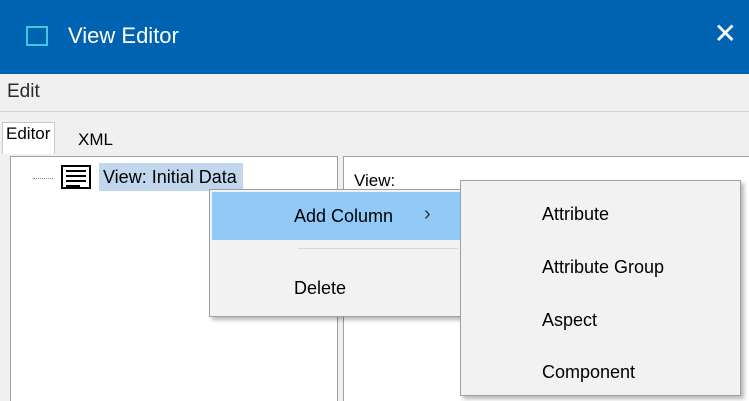 The width and height of the screenshot is (749, 401). I want to click on tab-xml: XML, so click(95, 140).